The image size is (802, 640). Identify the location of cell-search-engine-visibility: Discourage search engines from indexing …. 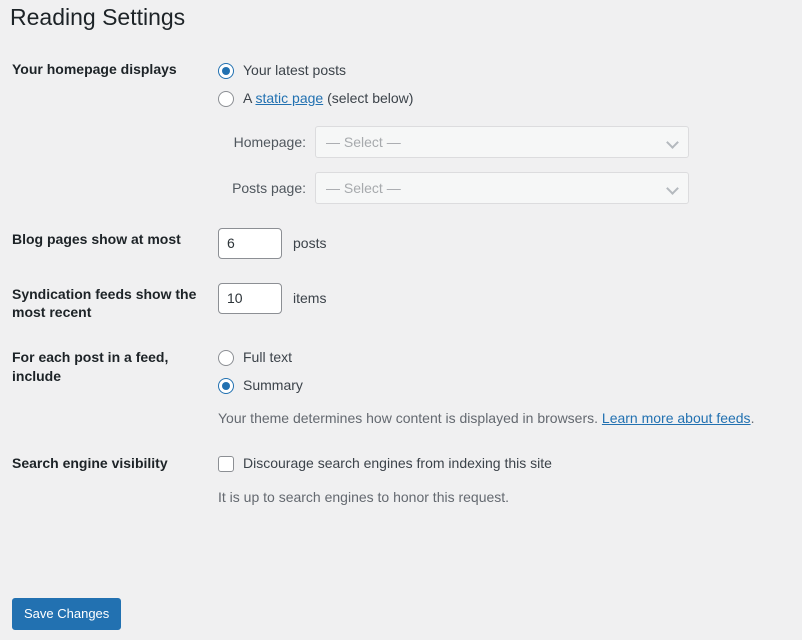
(510, 480).